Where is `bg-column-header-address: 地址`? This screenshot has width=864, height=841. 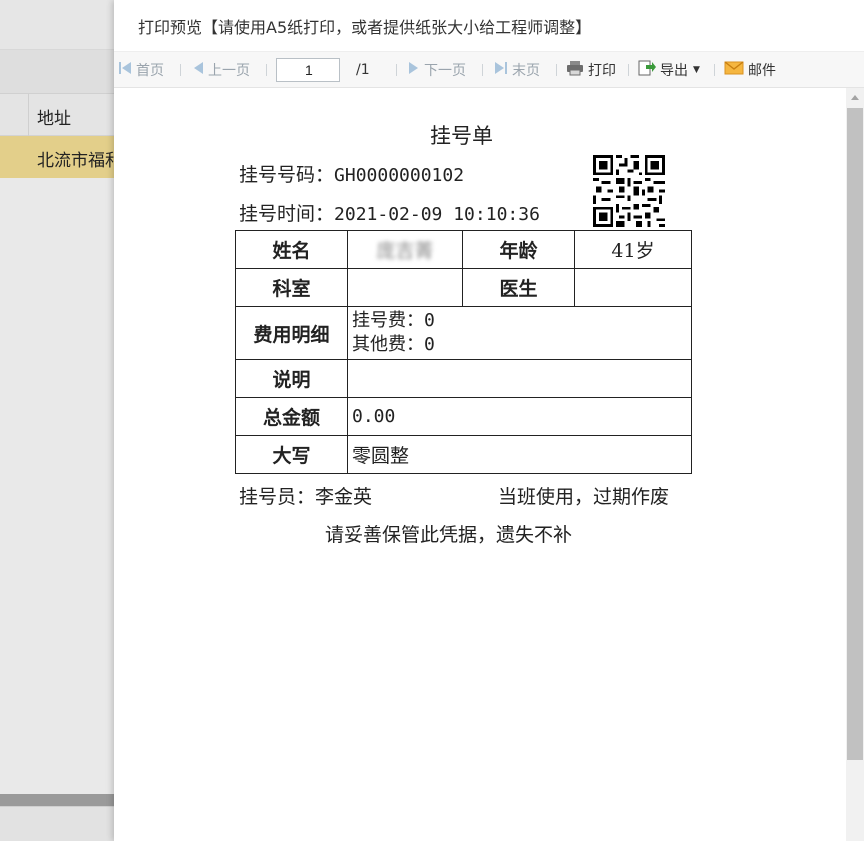
bg-column-header-address: 地址 is located at coordinates (54, 116).